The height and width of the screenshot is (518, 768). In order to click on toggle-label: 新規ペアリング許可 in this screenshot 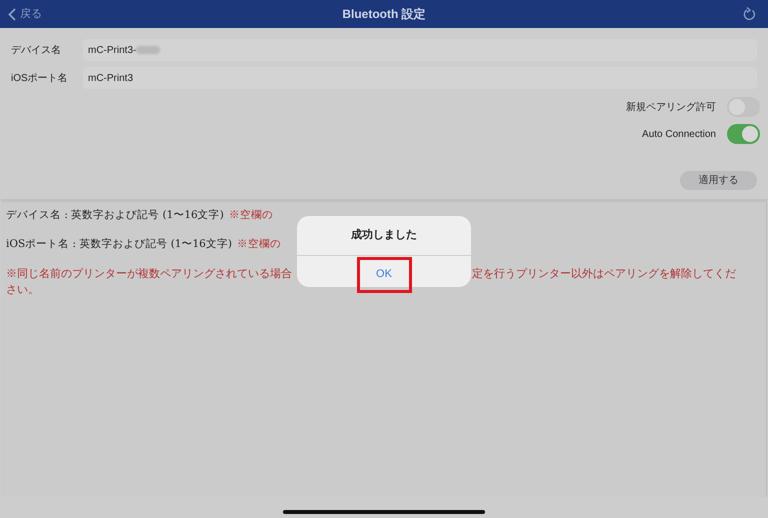, I will do `click(671, 107)`.